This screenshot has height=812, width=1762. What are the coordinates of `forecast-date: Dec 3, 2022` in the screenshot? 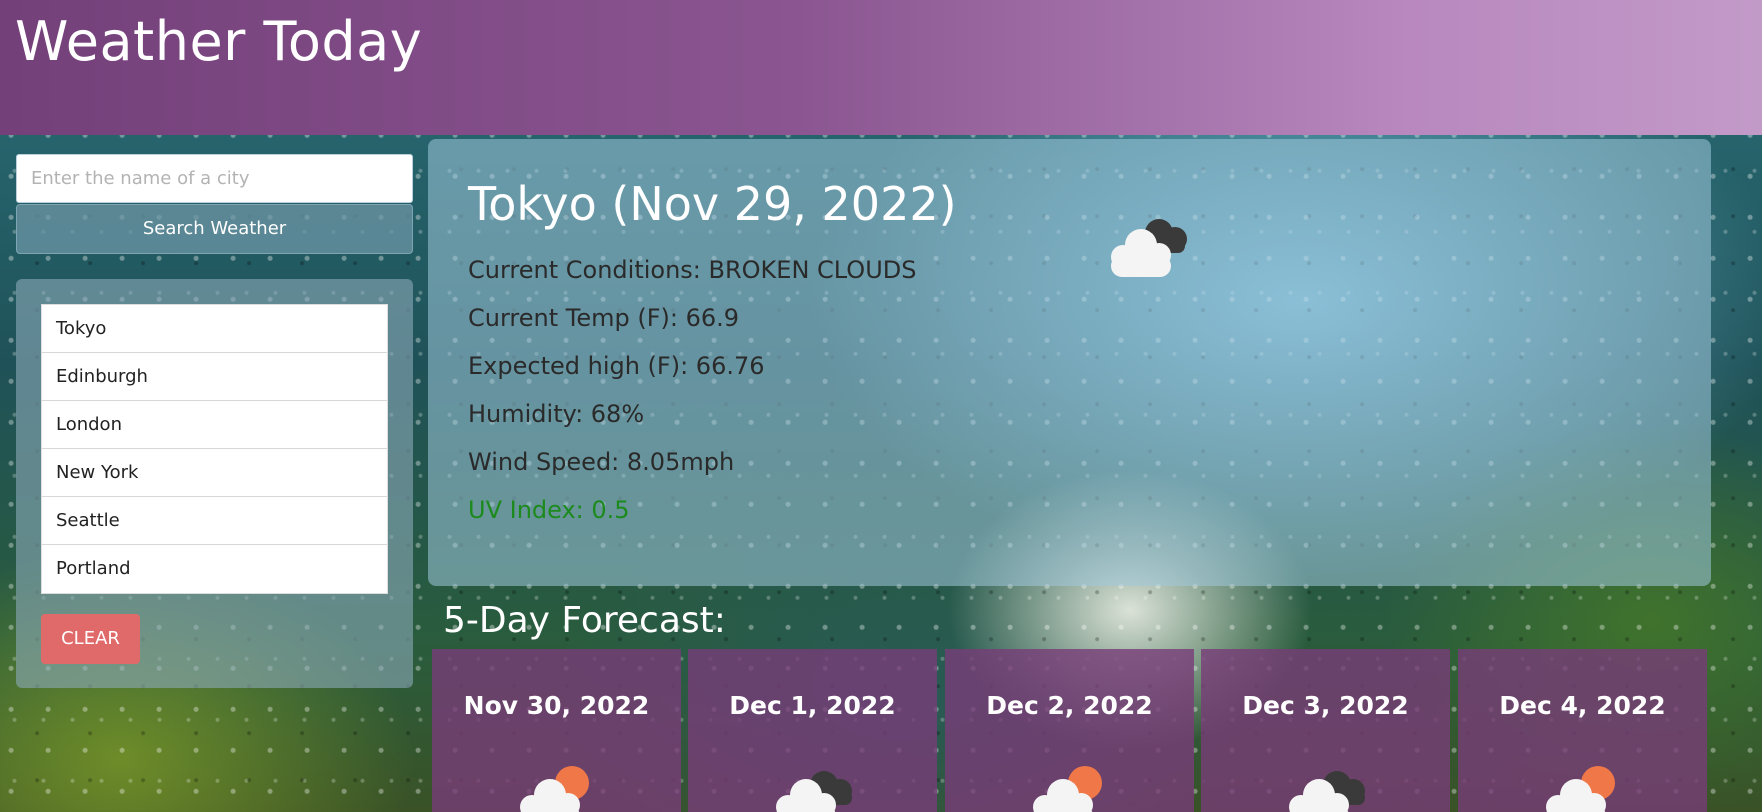 It's located at (1325, 705).